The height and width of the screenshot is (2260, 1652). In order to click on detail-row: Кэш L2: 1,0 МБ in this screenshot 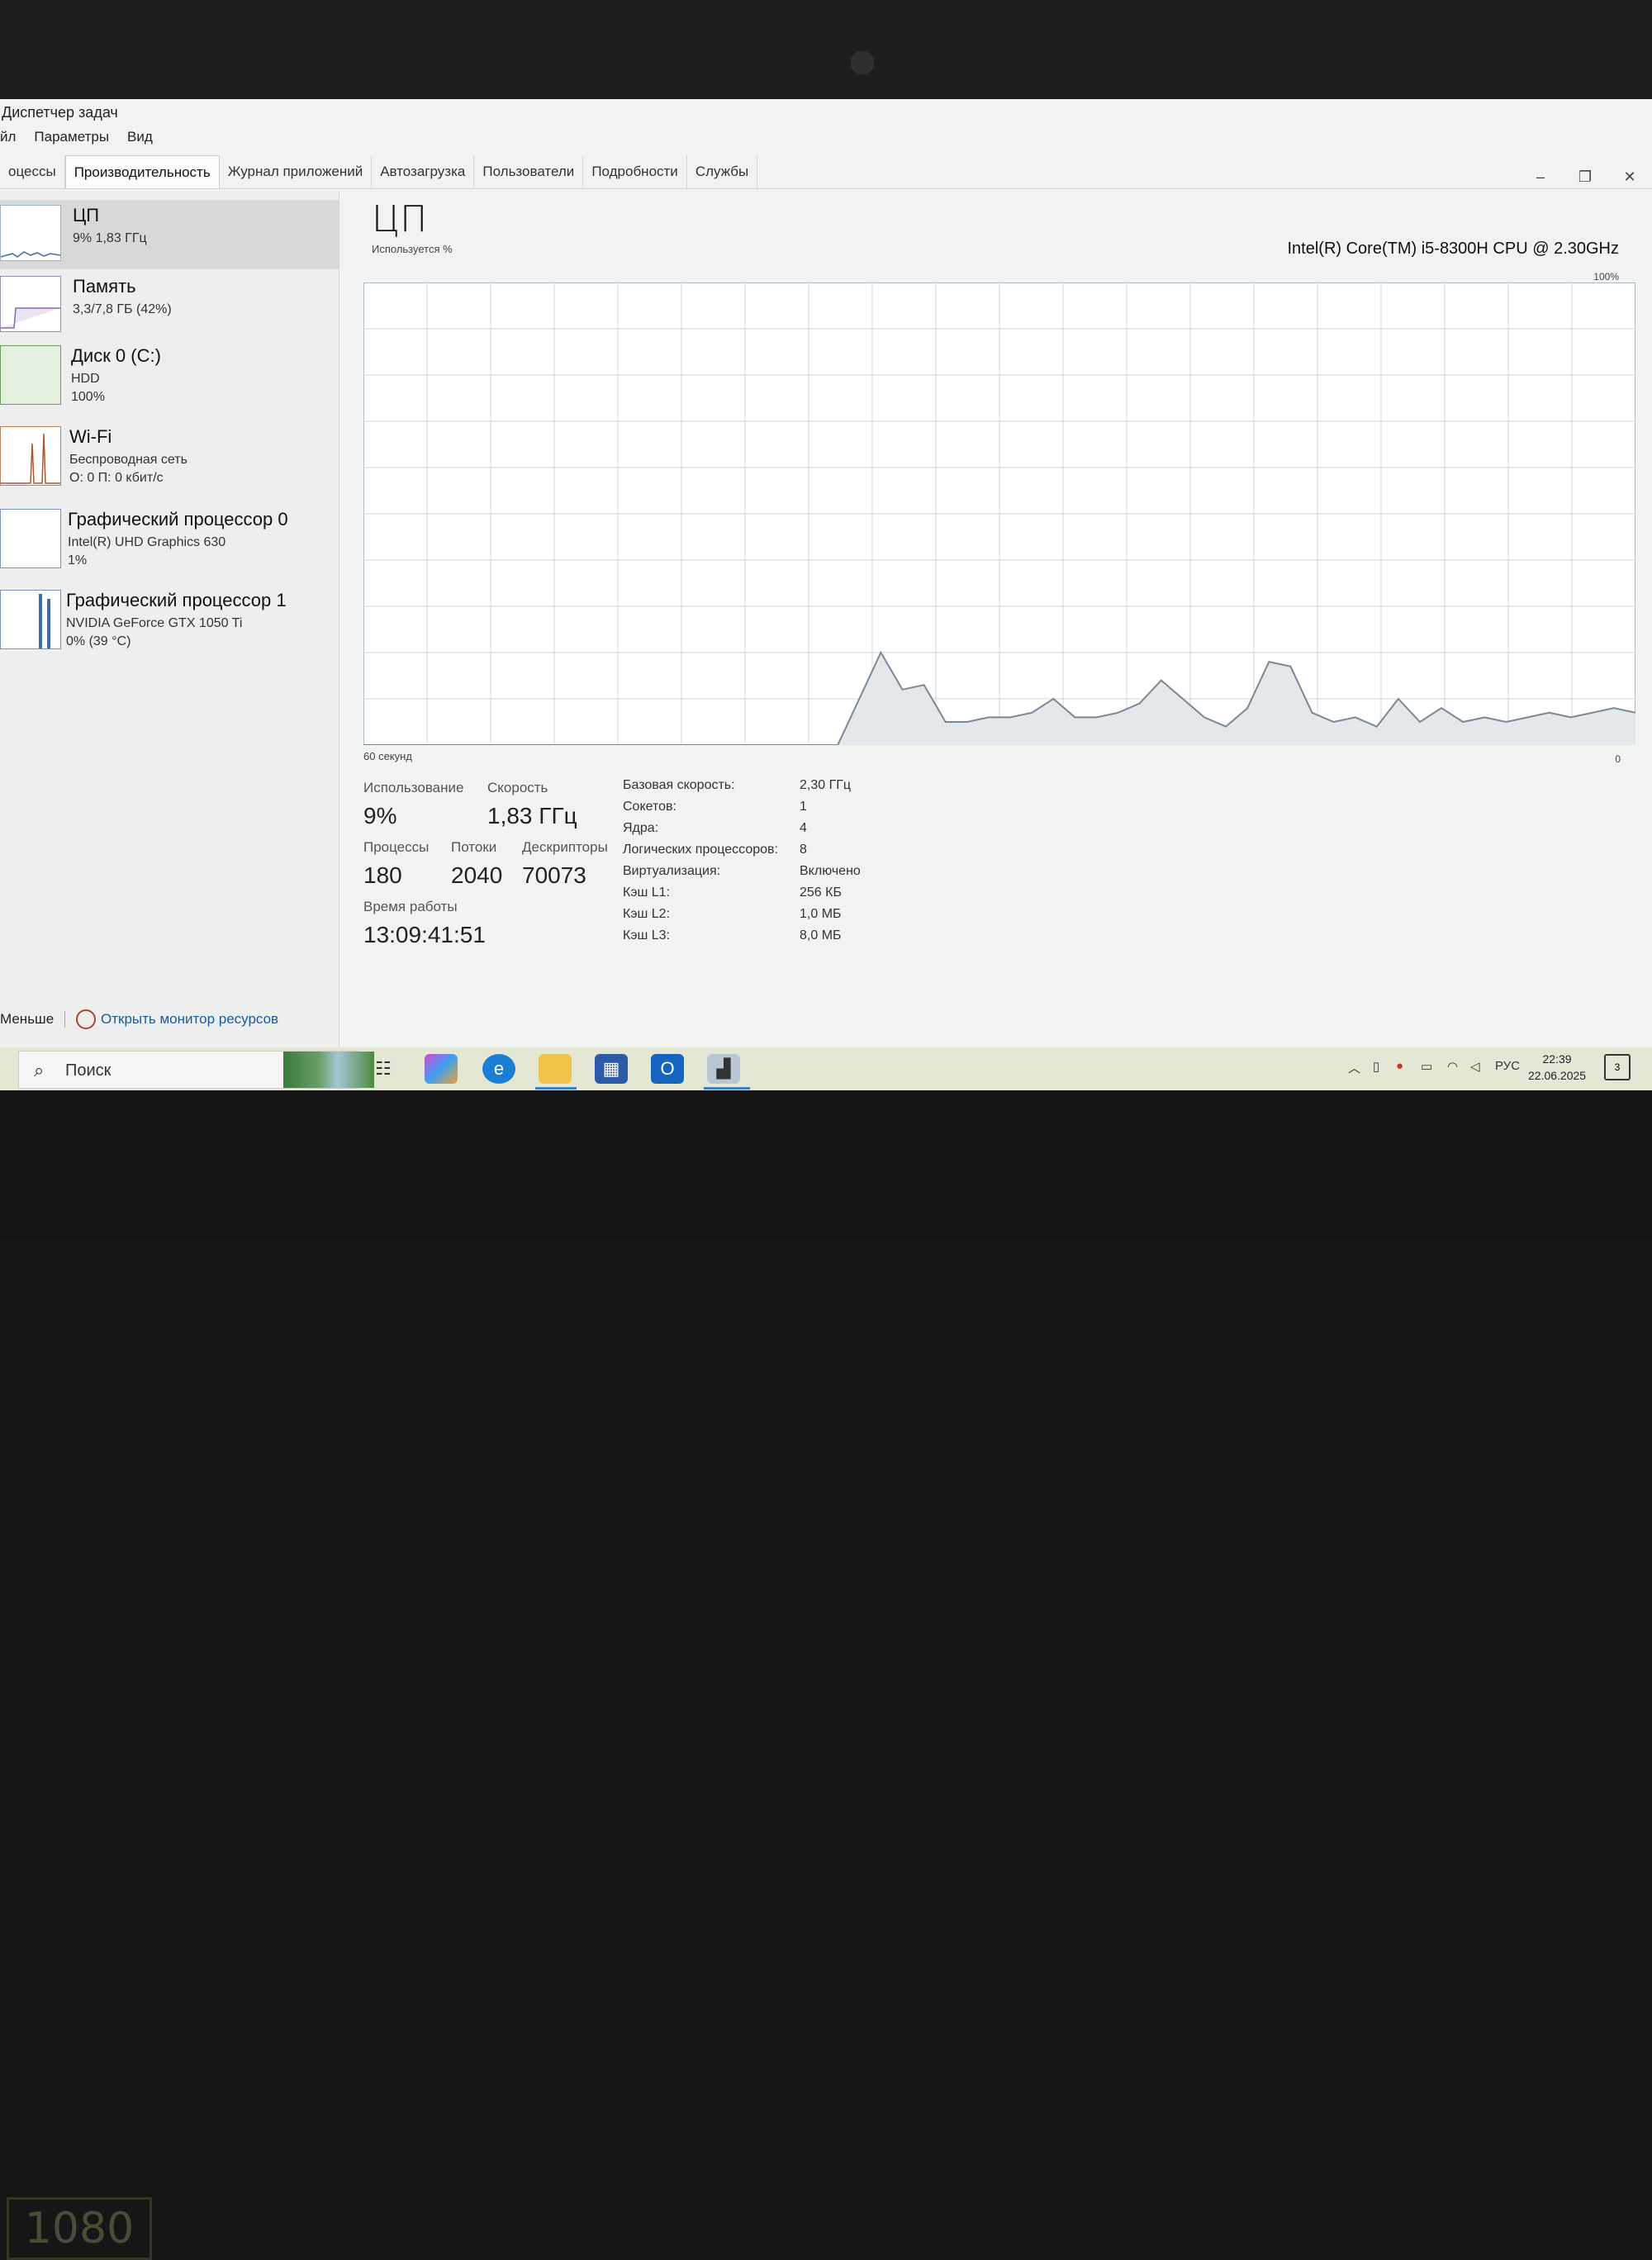, I will do `click(796, 917)`.